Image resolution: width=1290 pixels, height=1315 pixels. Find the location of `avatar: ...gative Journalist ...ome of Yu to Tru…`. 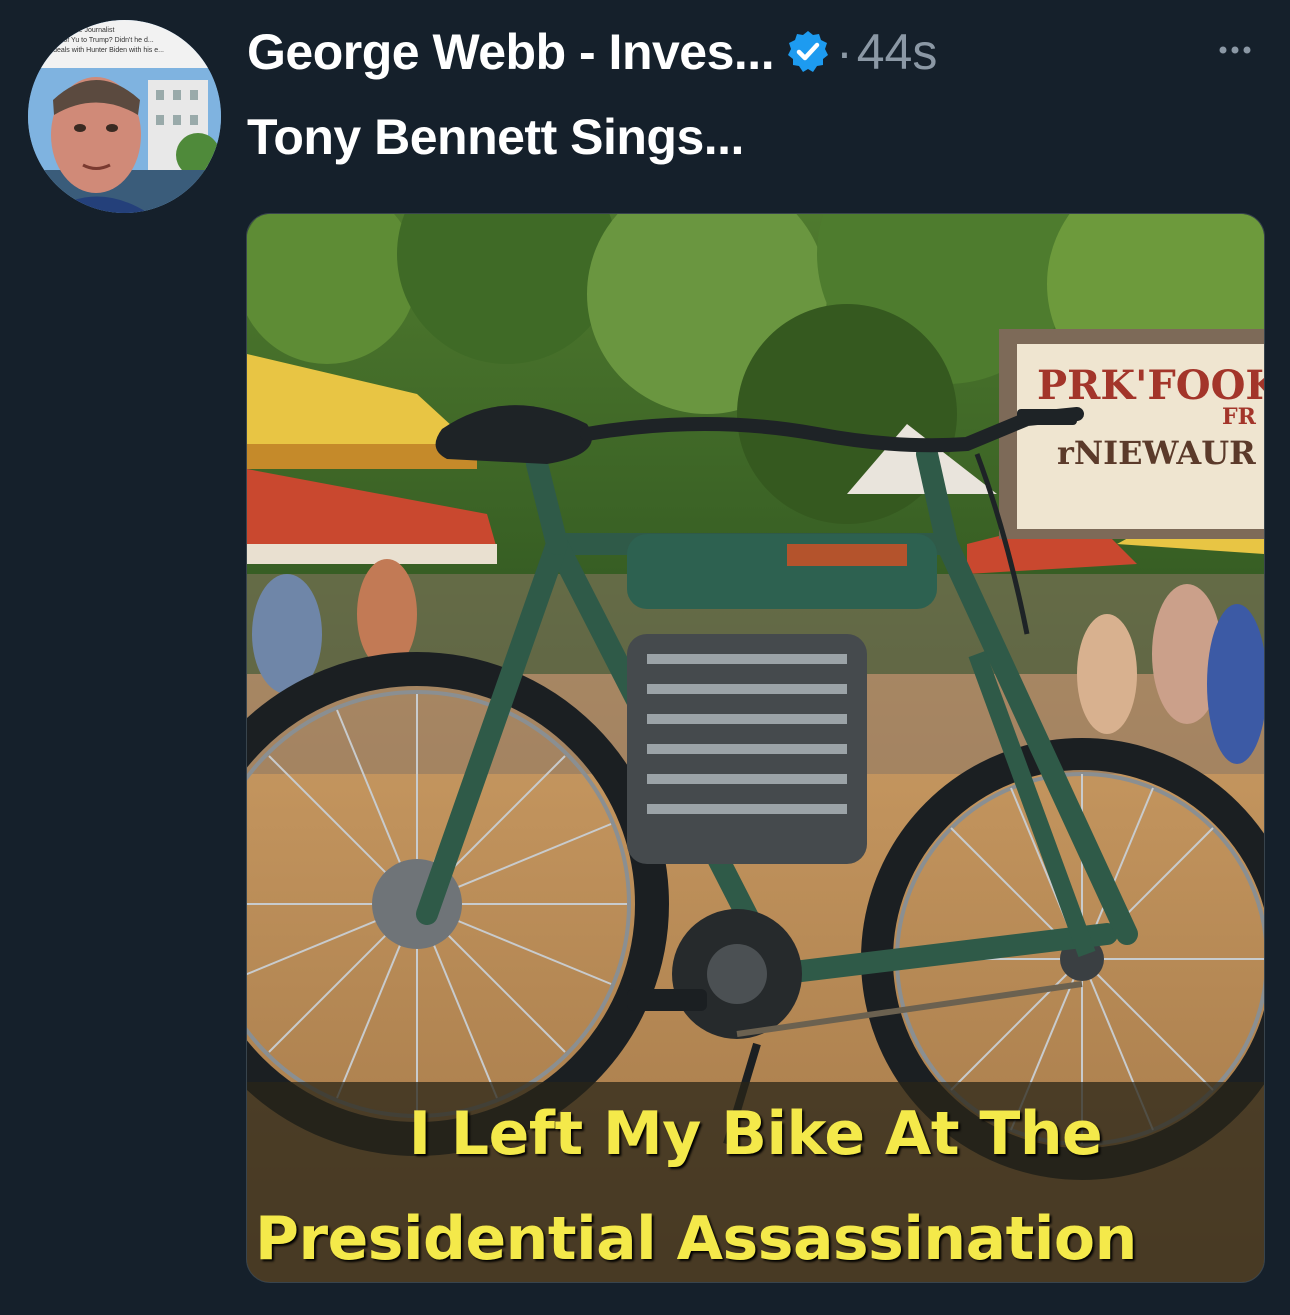

avatar: ...gative Journalist ...ome of Yu to Tru… is located at coordinates (124, 116).